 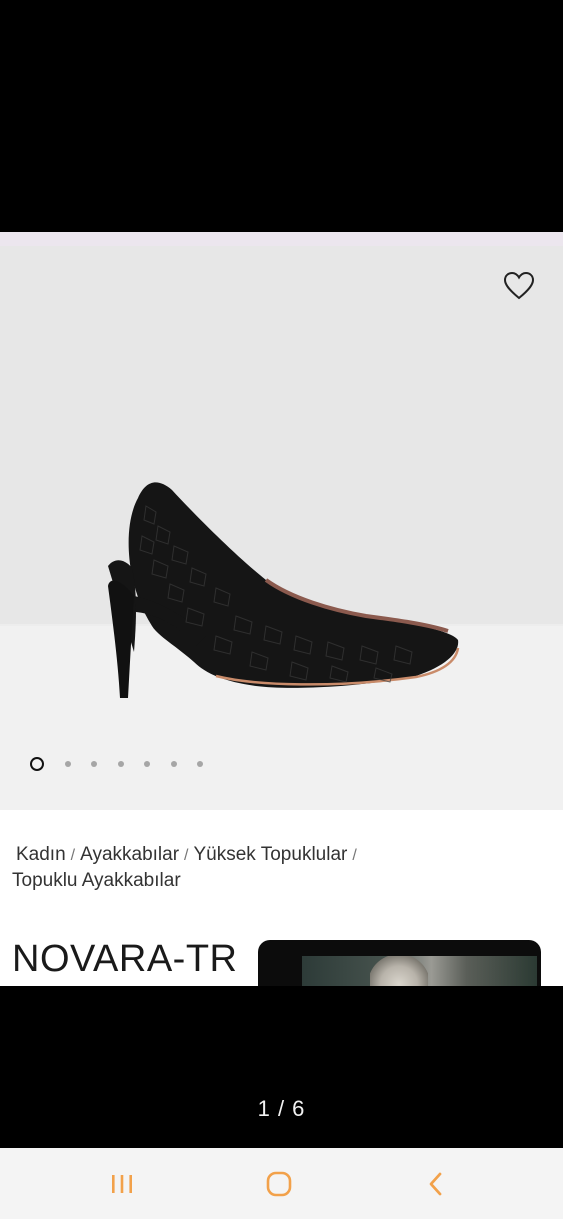 What do you see at coordinates (281, 1067) in the screenshot?
I see `viewer-bottom-backdrop` at bounding box center [281, 1067].